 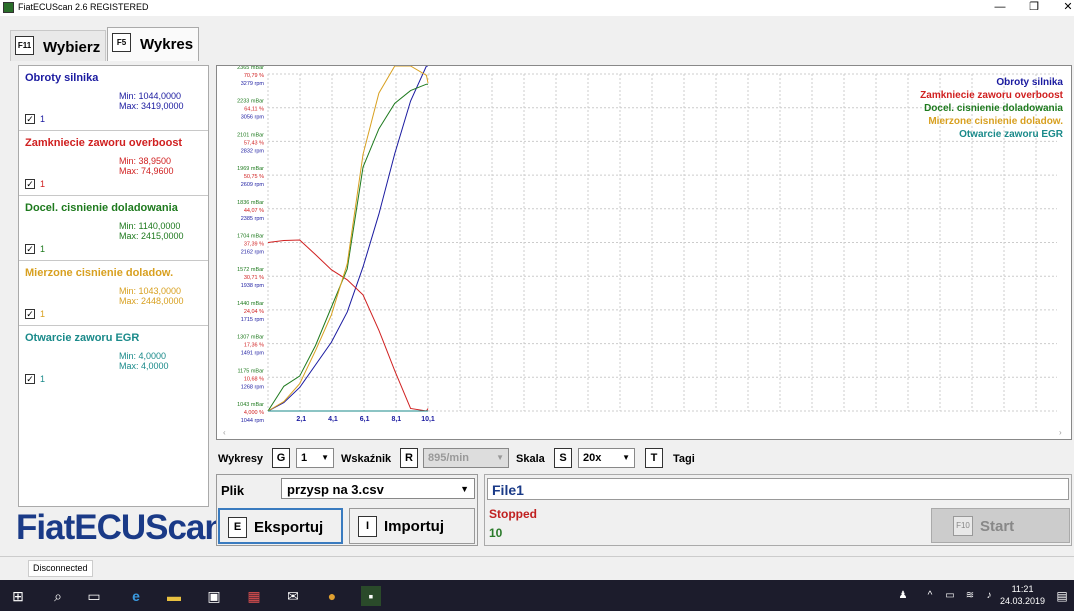 I want to click on y-tick-label: 2101 mBar, so click(x=250, y=135).